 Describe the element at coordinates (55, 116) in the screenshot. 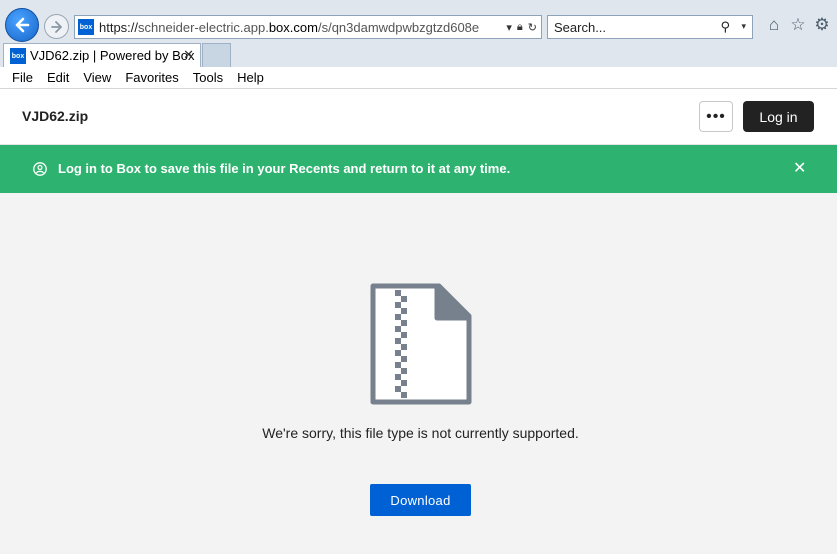

I see `file-title: VJD62.zip` at that location.